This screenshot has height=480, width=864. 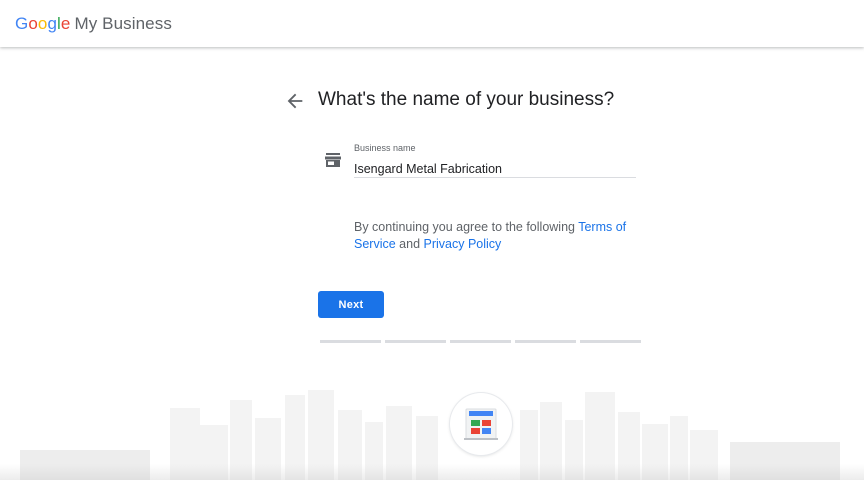 What do you see at coordinates (495, 159) in the screenshot?
I see `business-name-field: Business name` at bounding box center [495, 159].